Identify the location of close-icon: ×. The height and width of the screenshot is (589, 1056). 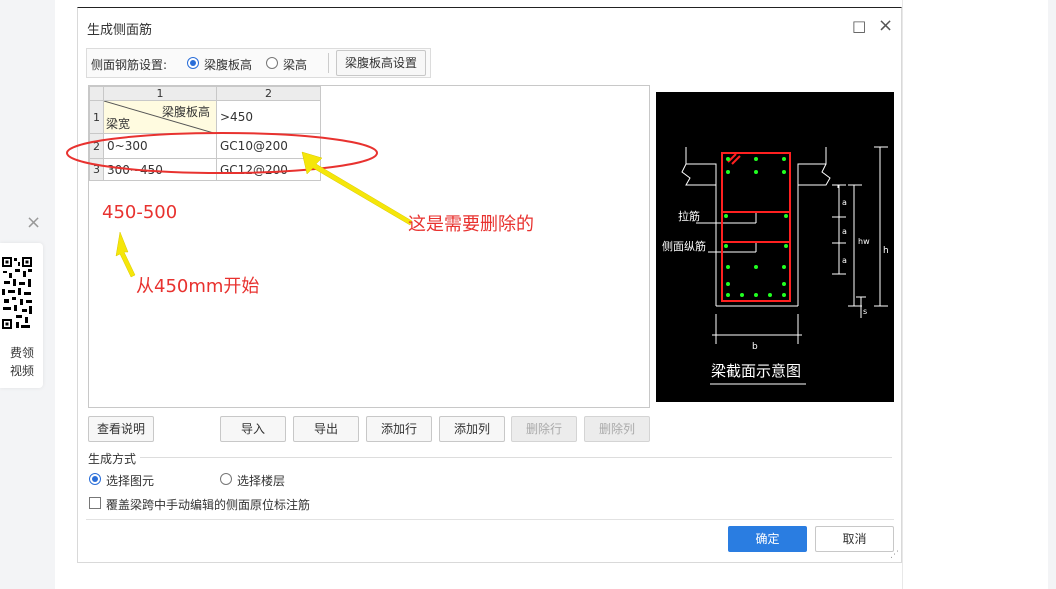
(885, 25).